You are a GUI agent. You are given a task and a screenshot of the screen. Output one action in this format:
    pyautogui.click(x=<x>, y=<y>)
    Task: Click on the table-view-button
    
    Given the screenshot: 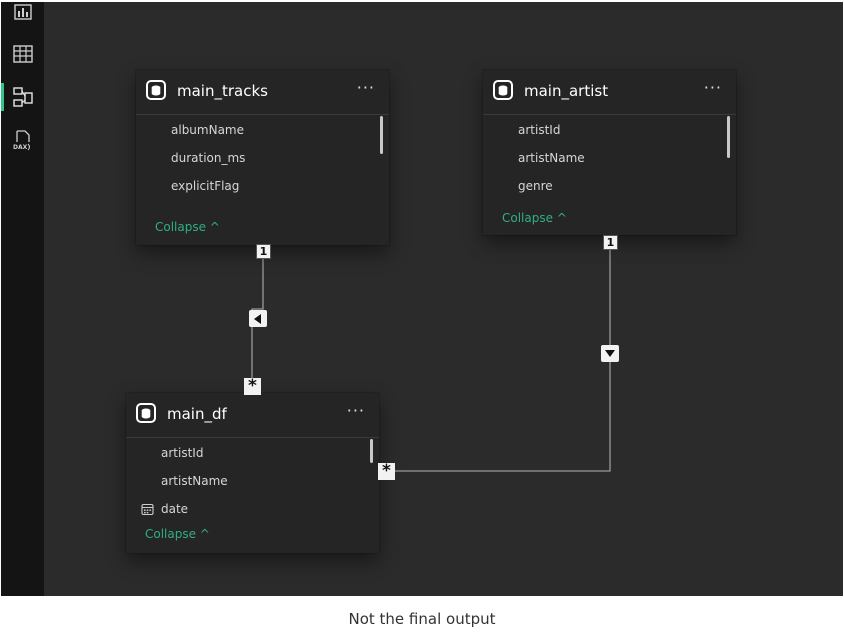 What is the action you would take?
    pyautogui.click(x=22, y=54)
    